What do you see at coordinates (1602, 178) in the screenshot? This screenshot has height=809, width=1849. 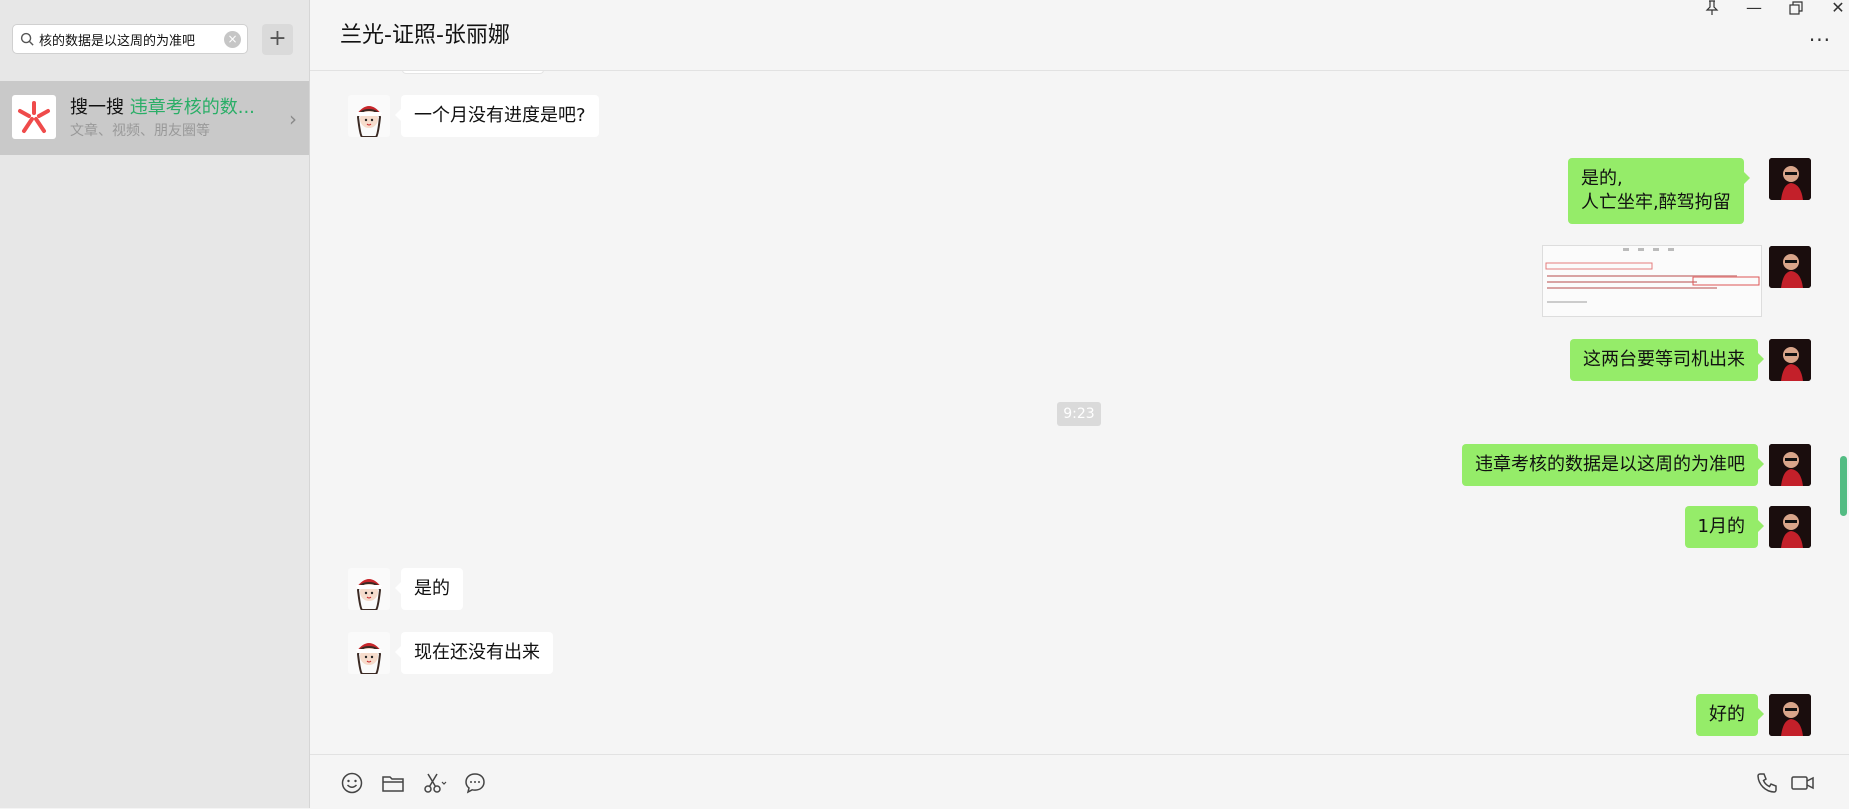 I see `message-text-line: 是的,` at bounding box center [1602, 178].